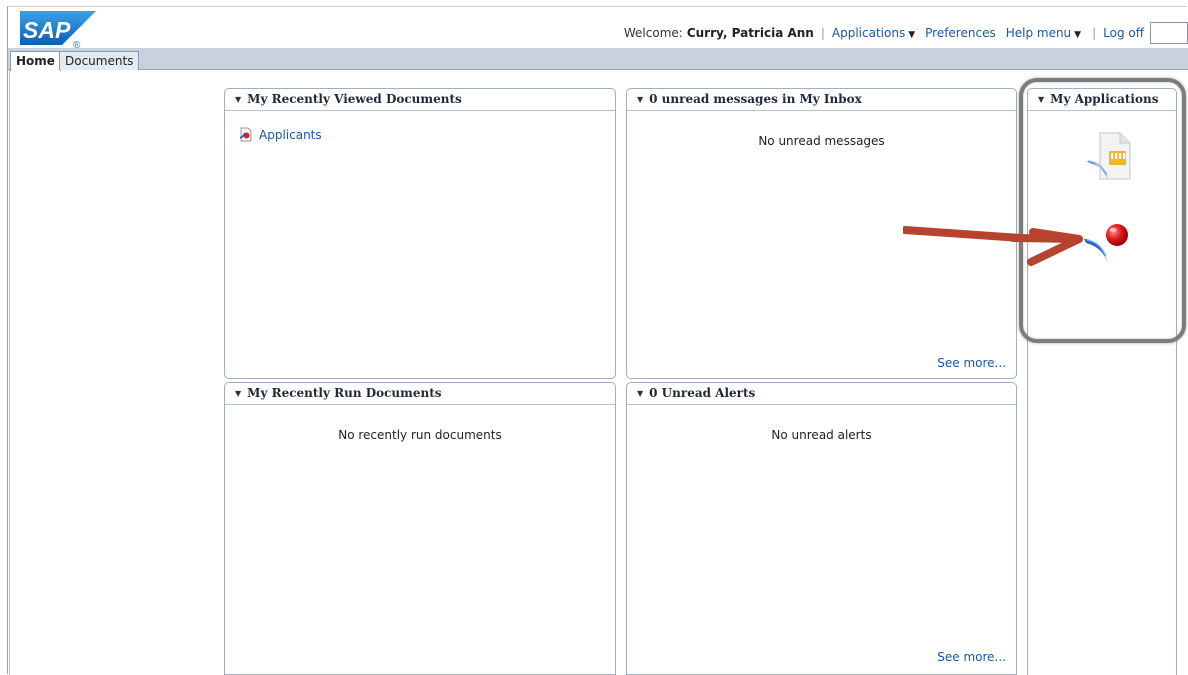 The height and width of the screenshot is (675, 1188). What do you see at coordinates (280, 134) in the screenshot?
I see `document-link-applicants: Applicants` at bounding box center [280, 134].